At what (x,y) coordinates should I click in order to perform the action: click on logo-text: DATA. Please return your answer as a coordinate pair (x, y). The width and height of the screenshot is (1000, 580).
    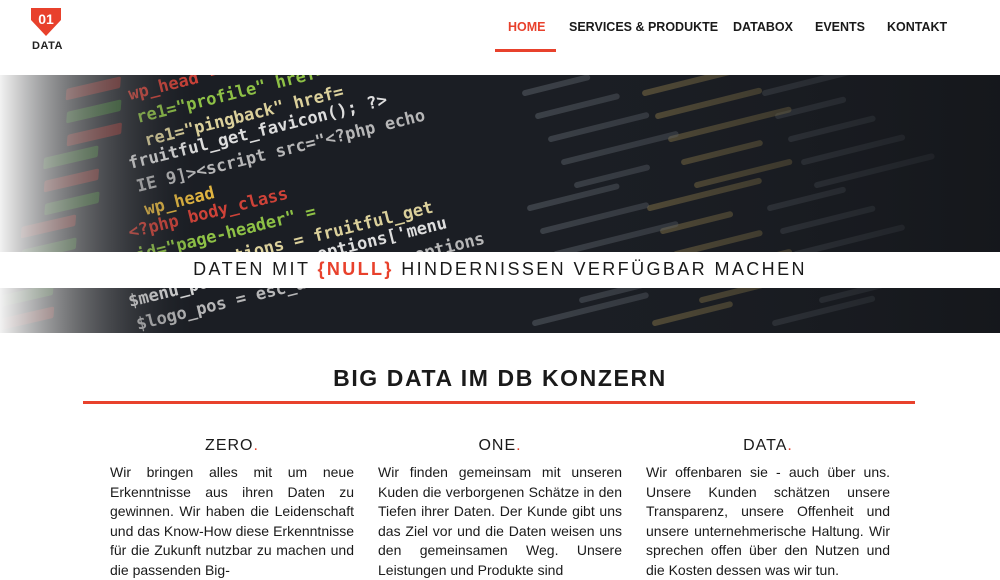
    Looking at the image, I should click on (47, 46).